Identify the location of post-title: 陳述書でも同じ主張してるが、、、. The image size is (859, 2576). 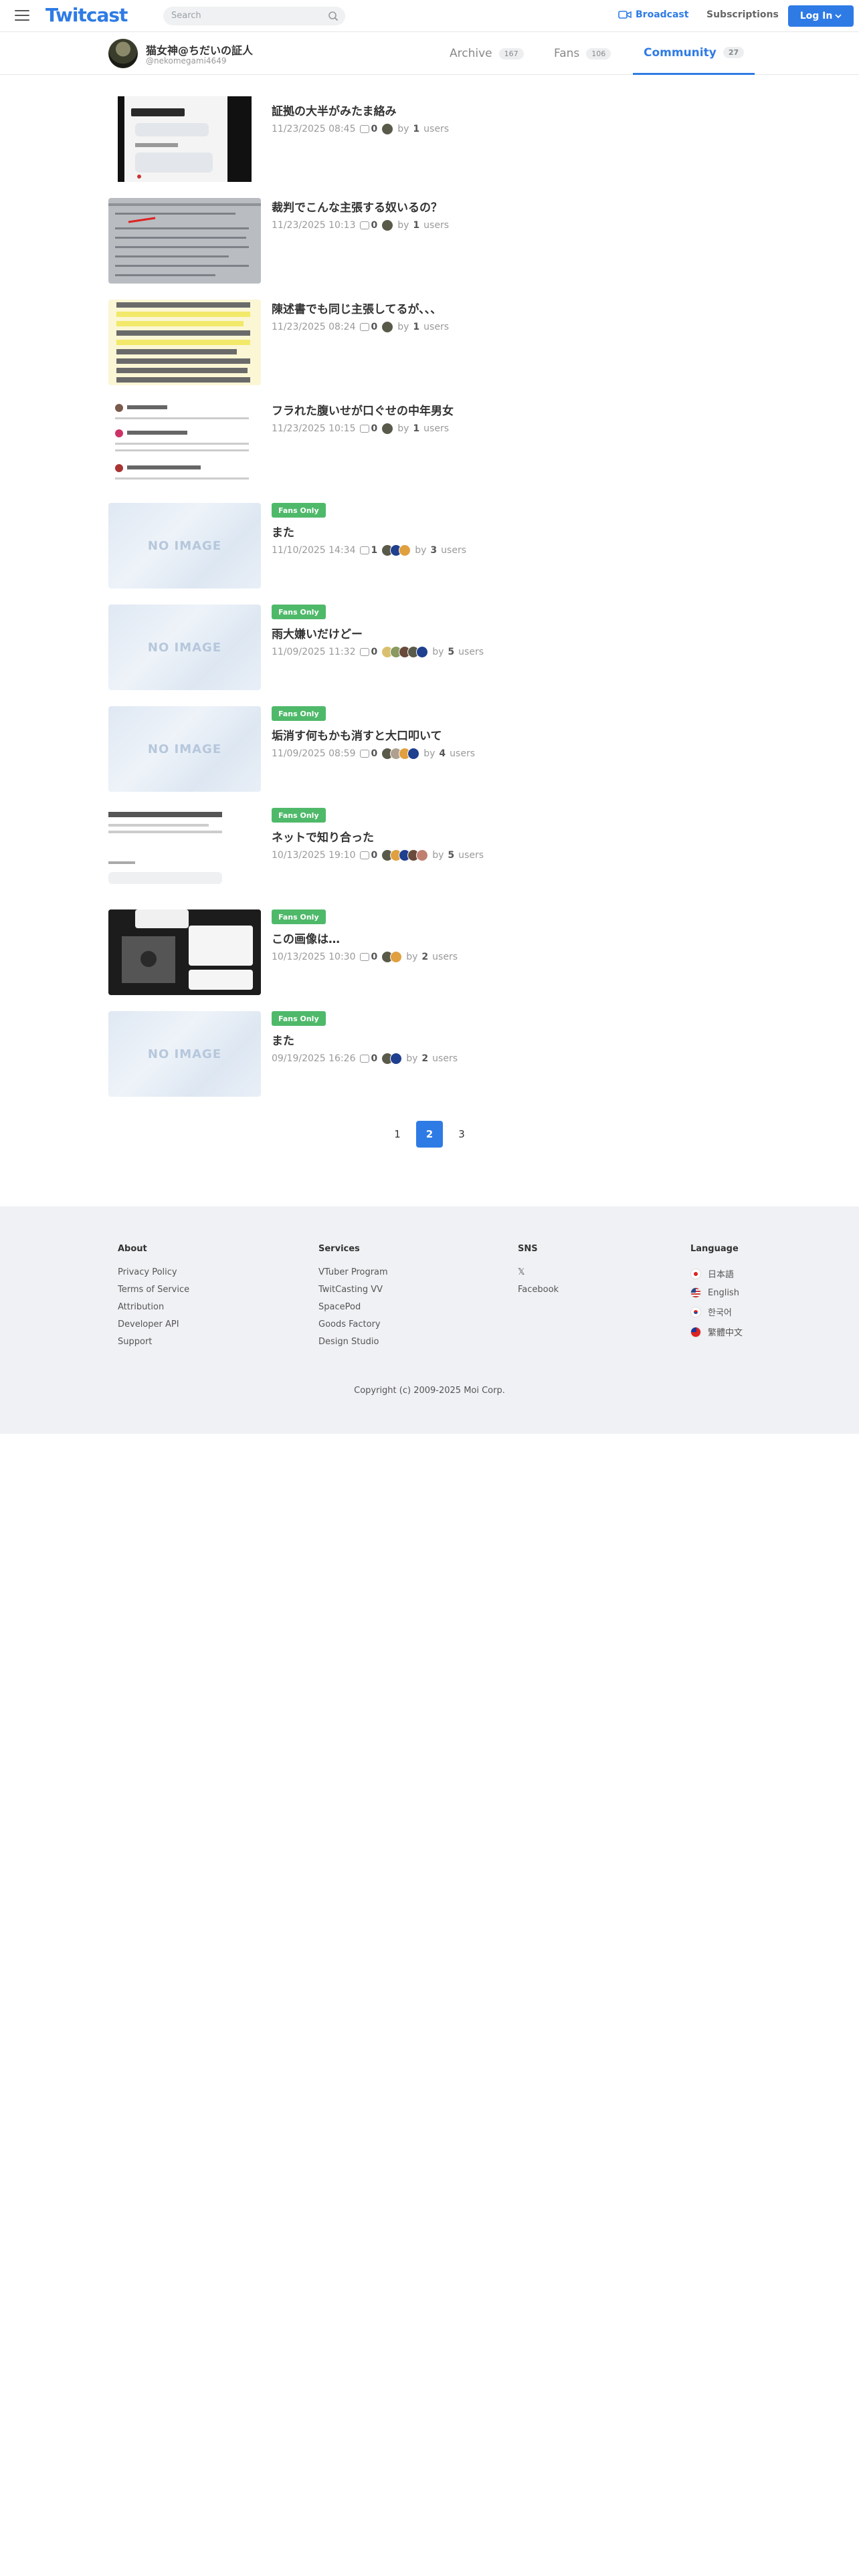
(357, 308).